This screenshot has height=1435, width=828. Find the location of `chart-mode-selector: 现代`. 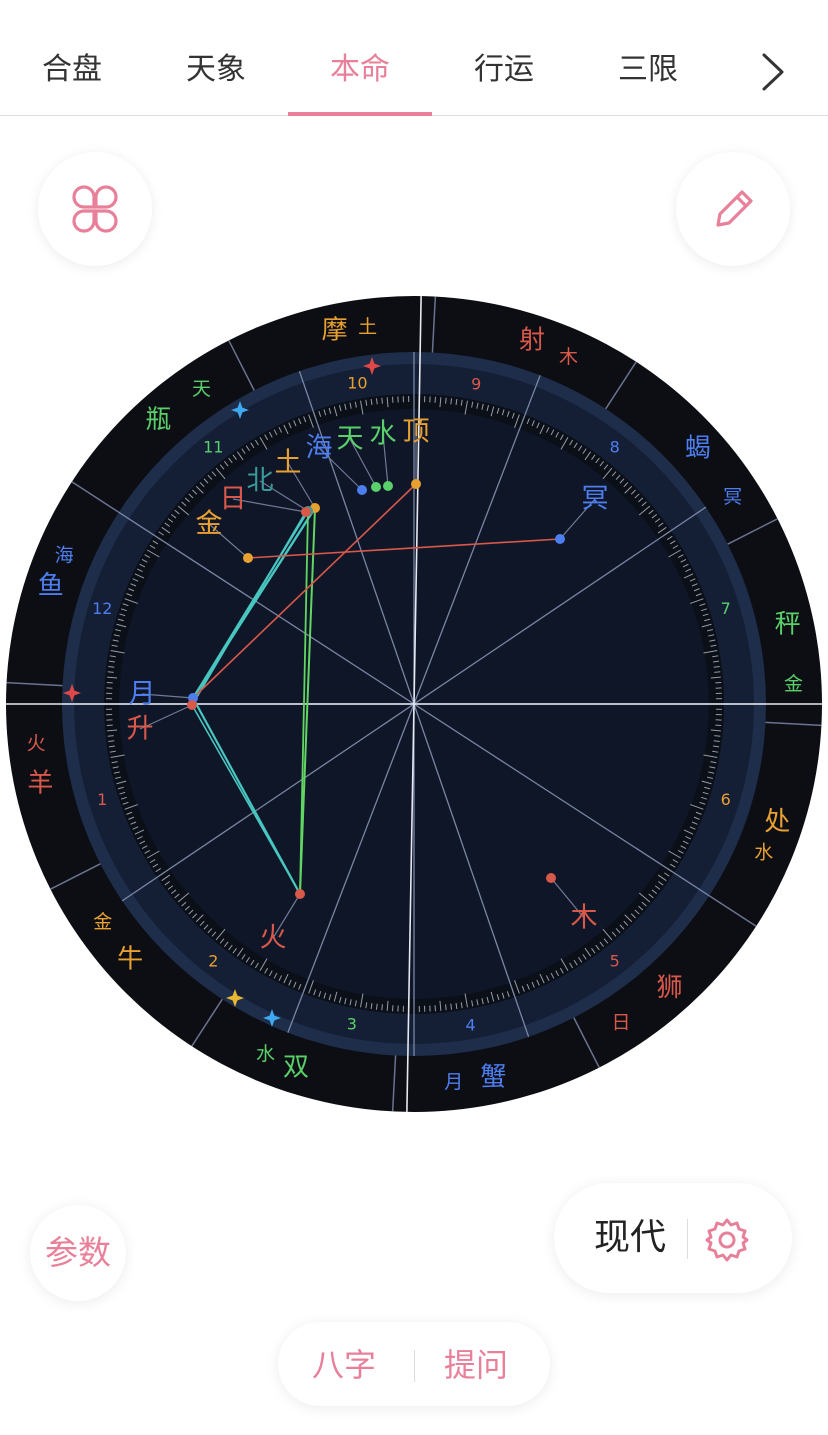

chart-mode-selector: 现代 is located at coordinates (673, 1238).